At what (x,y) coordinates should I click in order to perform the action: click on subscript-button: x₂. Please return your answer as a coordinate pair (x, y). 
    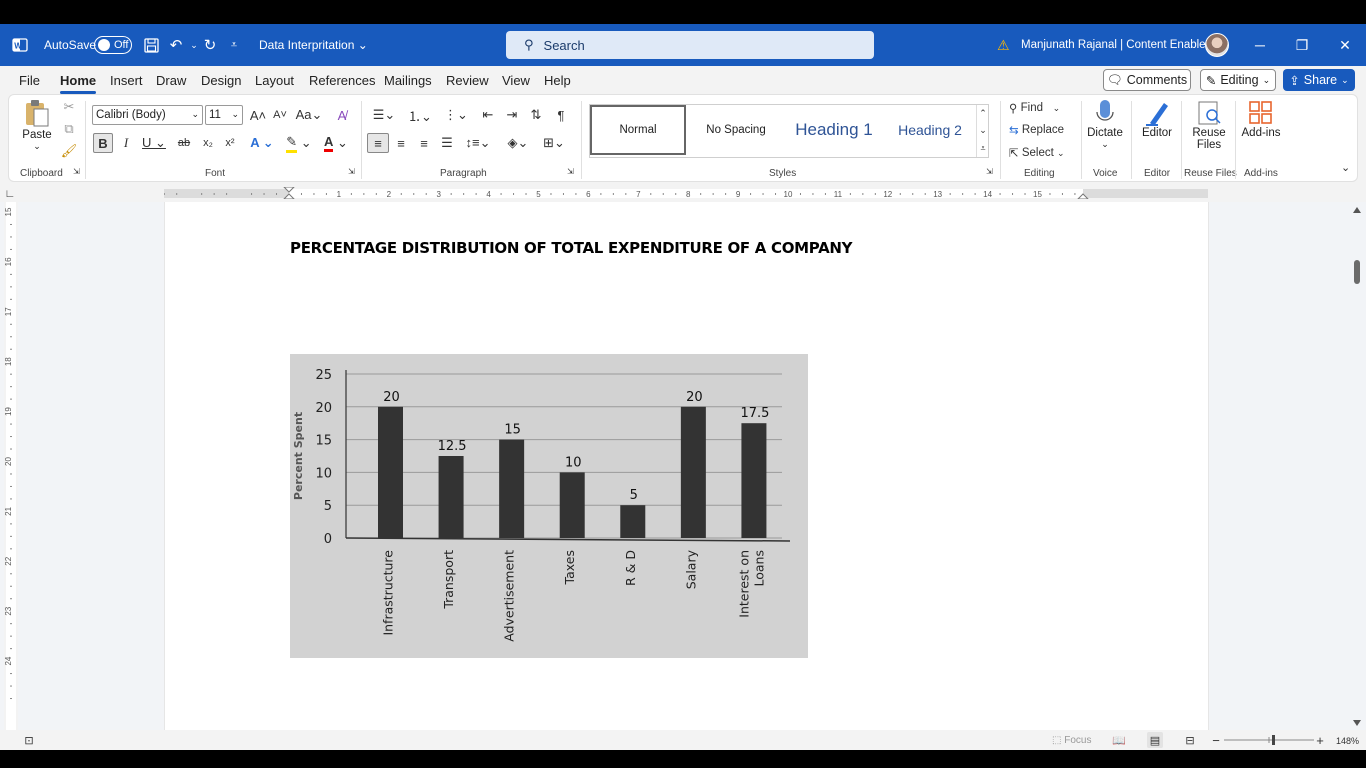
    Looking at the image, I should click on (208, 143).